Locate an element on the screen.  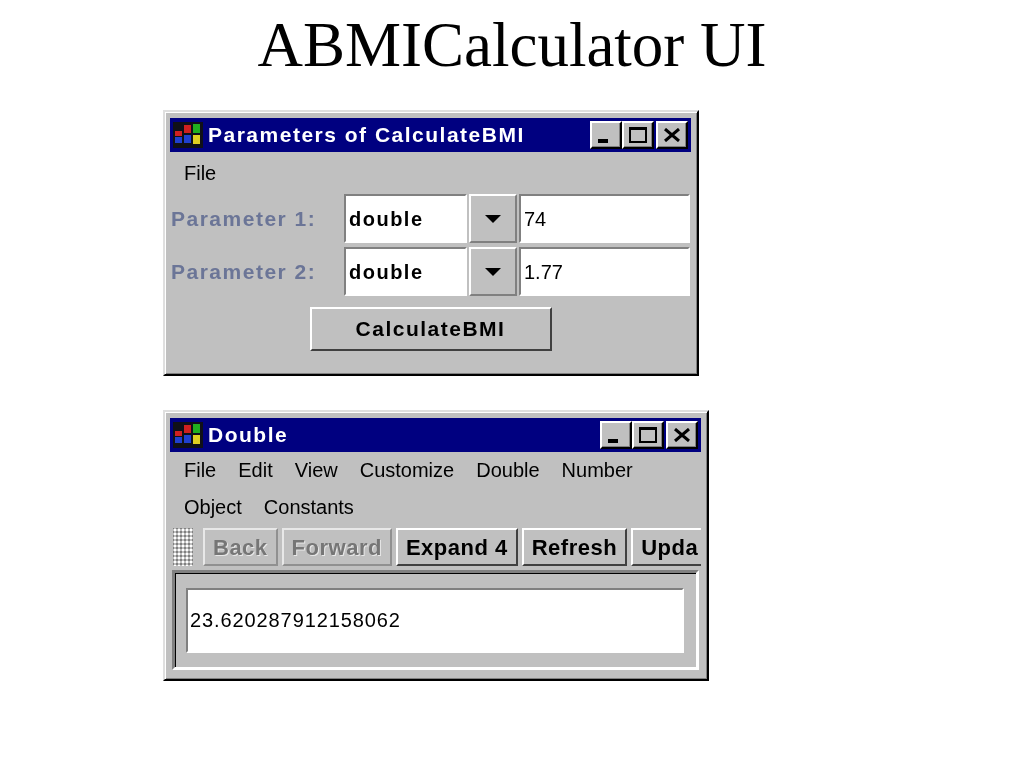
toolbar-button: Upda is located at coordinates (666, 547).